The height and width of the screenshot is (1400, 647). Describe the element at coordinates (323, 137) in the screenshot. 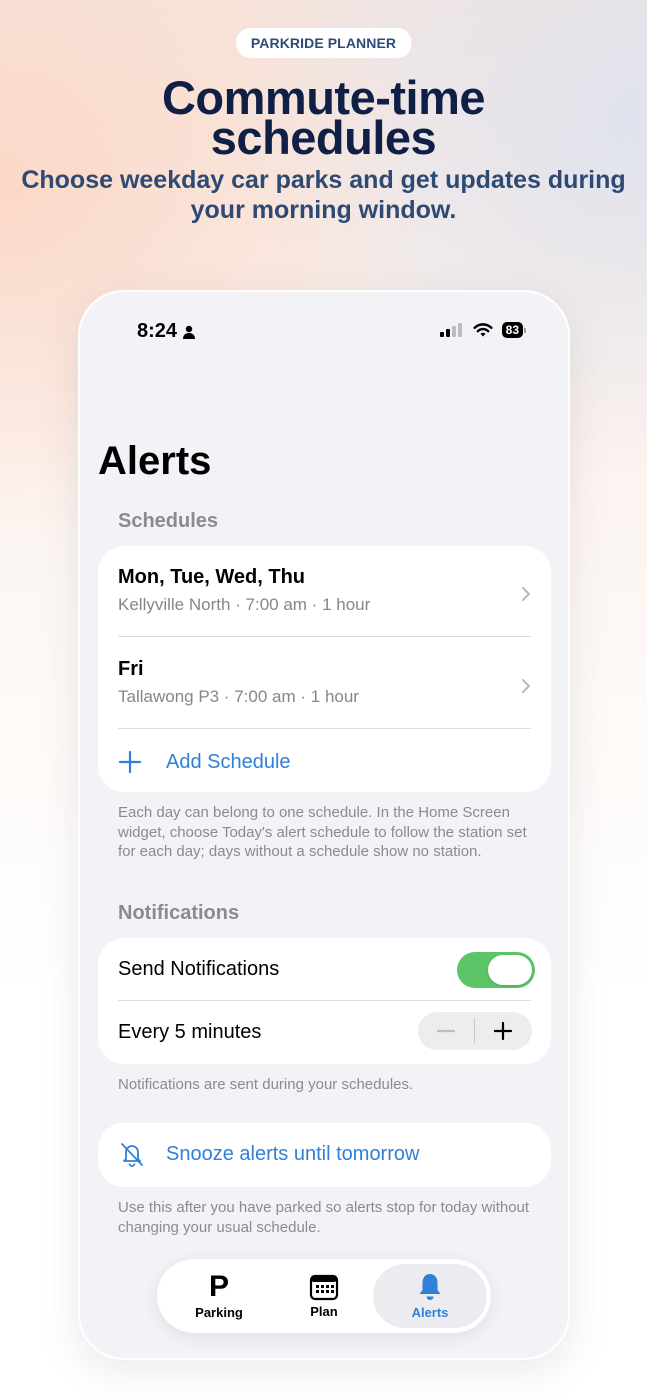

I see `headline-line-2: schedules` at that location.